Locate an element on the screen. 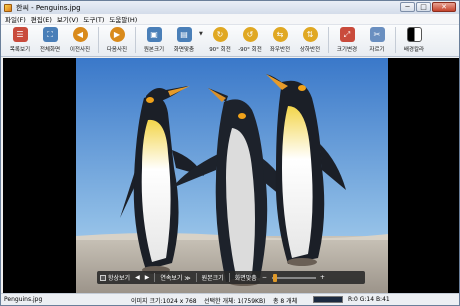  minimize-button: ─ is located at coordinates (407, 7).